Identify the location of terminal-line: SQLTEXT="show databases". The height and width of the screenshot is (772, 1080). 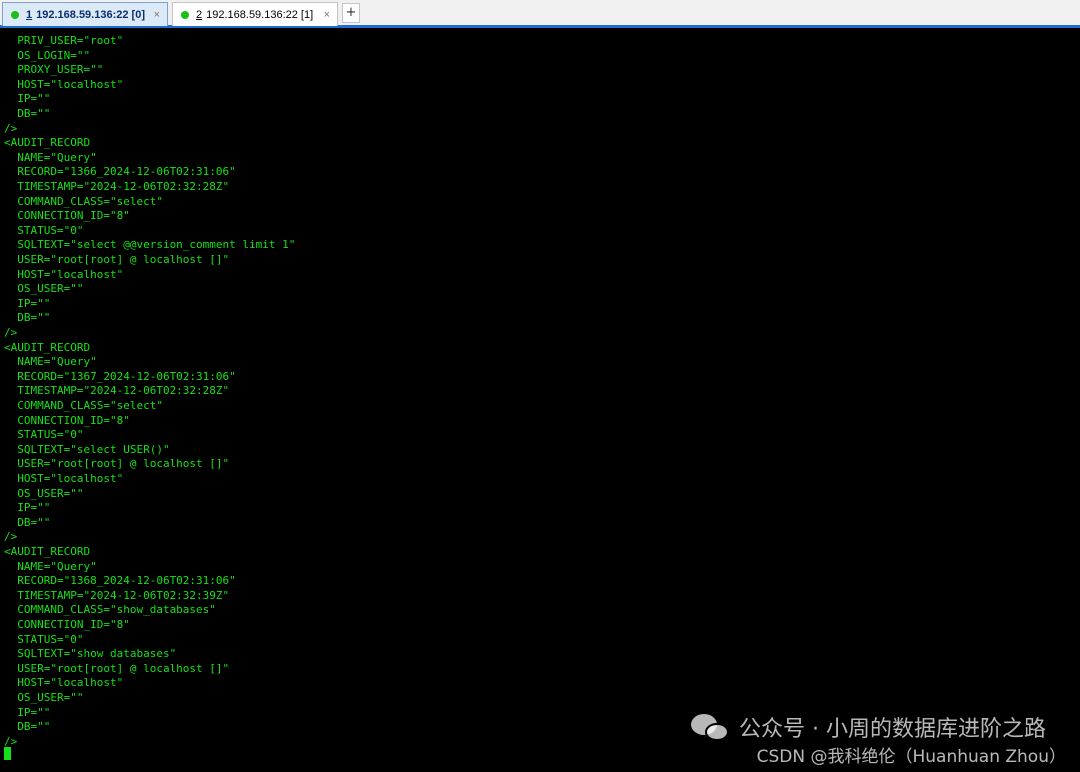
(90, 654).